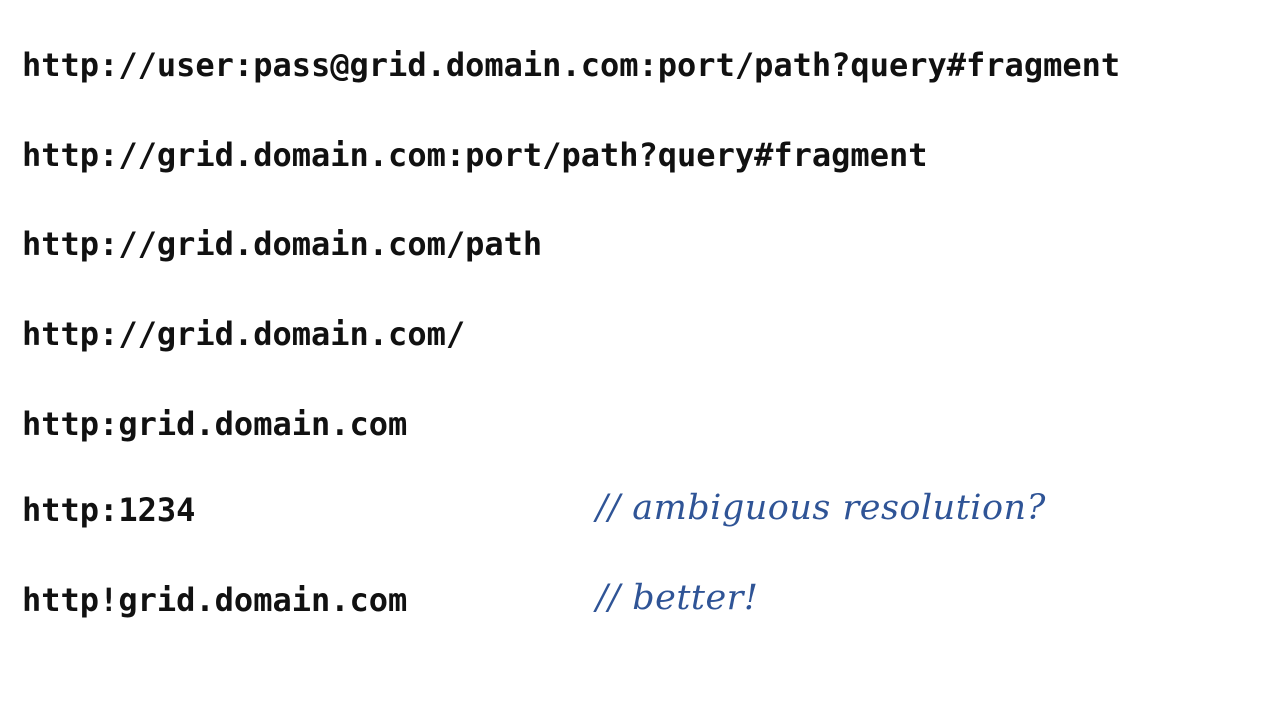 Image resolution: width=1280 pixels, height=720 pixels. What do you see at coordinates (215, 600) in the screenshot?
I see `url-line-bang: http!grid.domain.com` at bounding box center [215, 600].